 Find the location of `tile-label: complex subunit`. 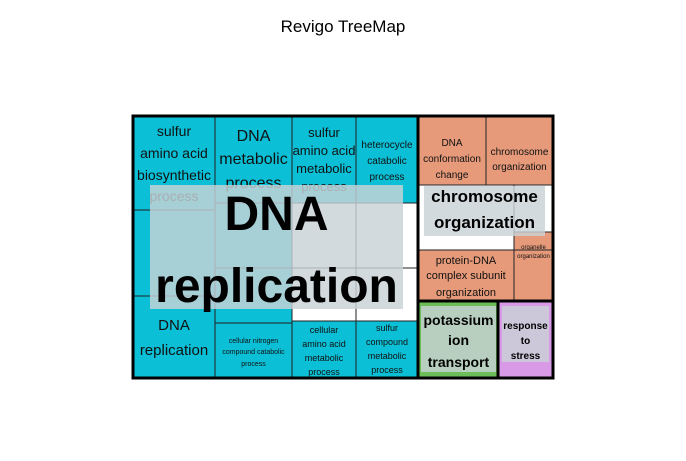

tile-label: complex subunit is located at coordinates (466, 276).